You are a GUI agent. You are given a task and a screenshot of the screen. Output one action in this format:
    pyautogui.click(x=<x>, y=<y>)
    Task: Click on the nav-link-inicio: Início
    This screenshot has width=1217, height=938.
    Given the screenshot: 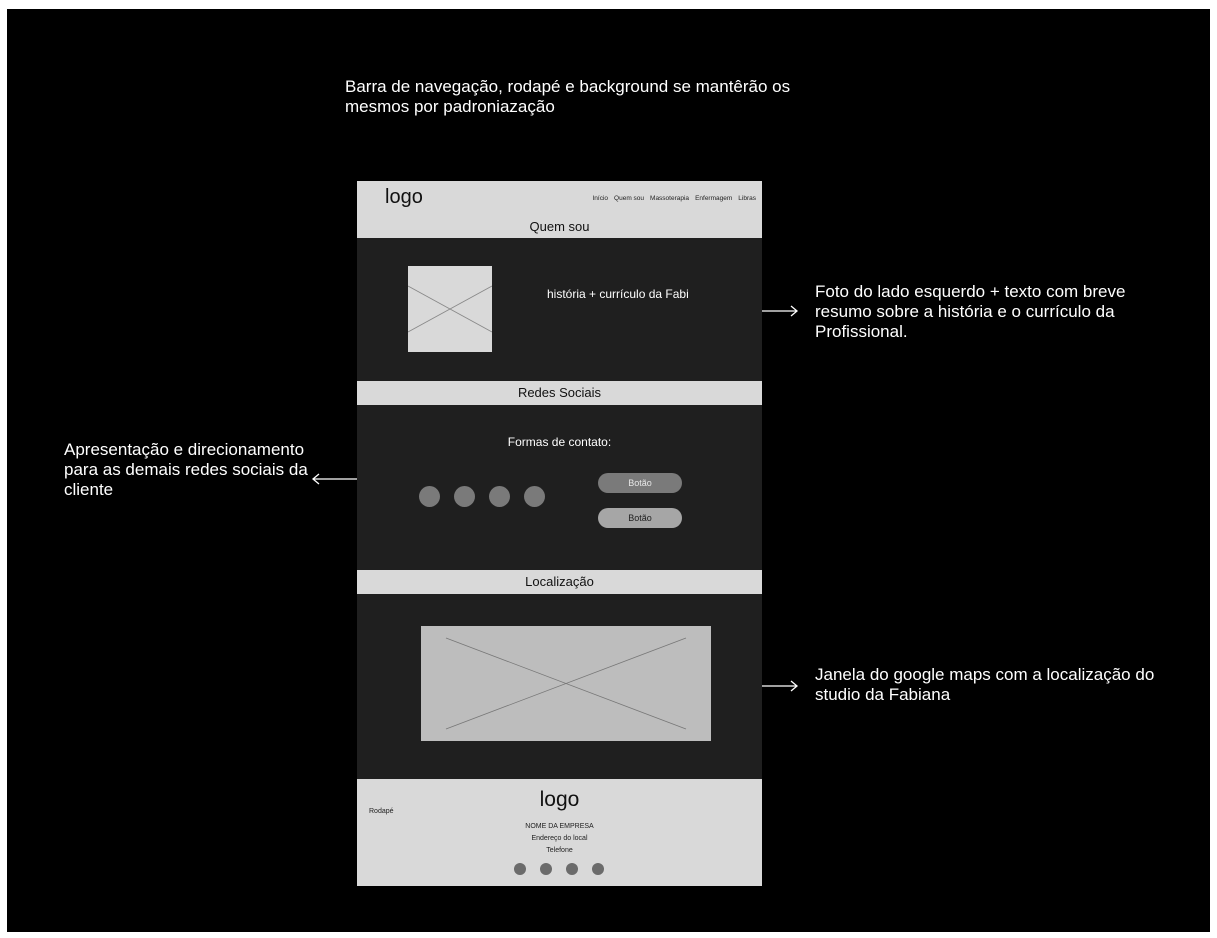 What is the action you would take?
    pyautogui.click(x=600, y=198)
    